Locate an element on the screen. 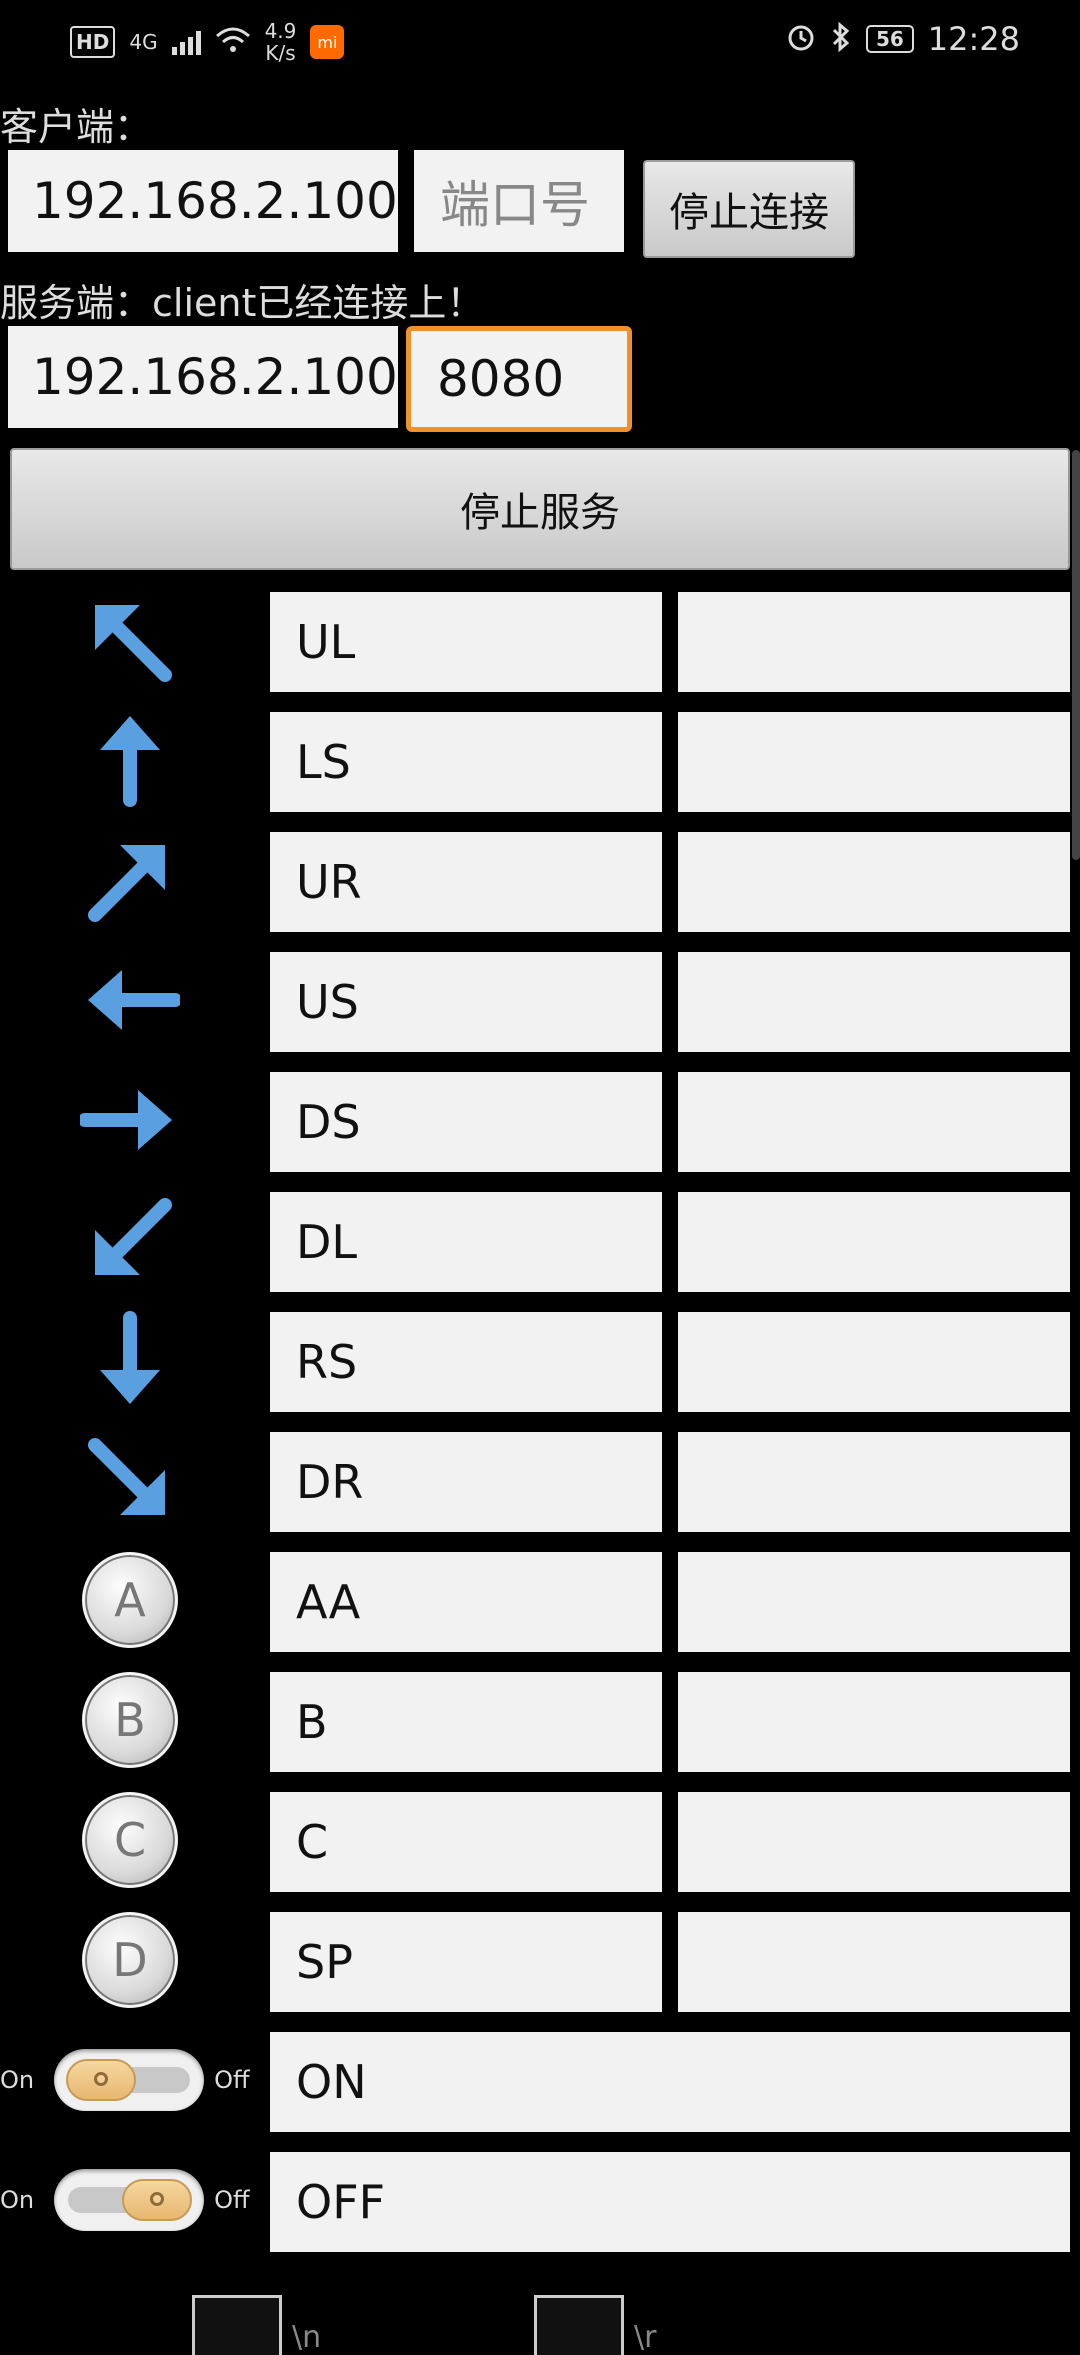 The image size is (1080, 2355). button-d-letter: D is located at coordinates (130, 1960).